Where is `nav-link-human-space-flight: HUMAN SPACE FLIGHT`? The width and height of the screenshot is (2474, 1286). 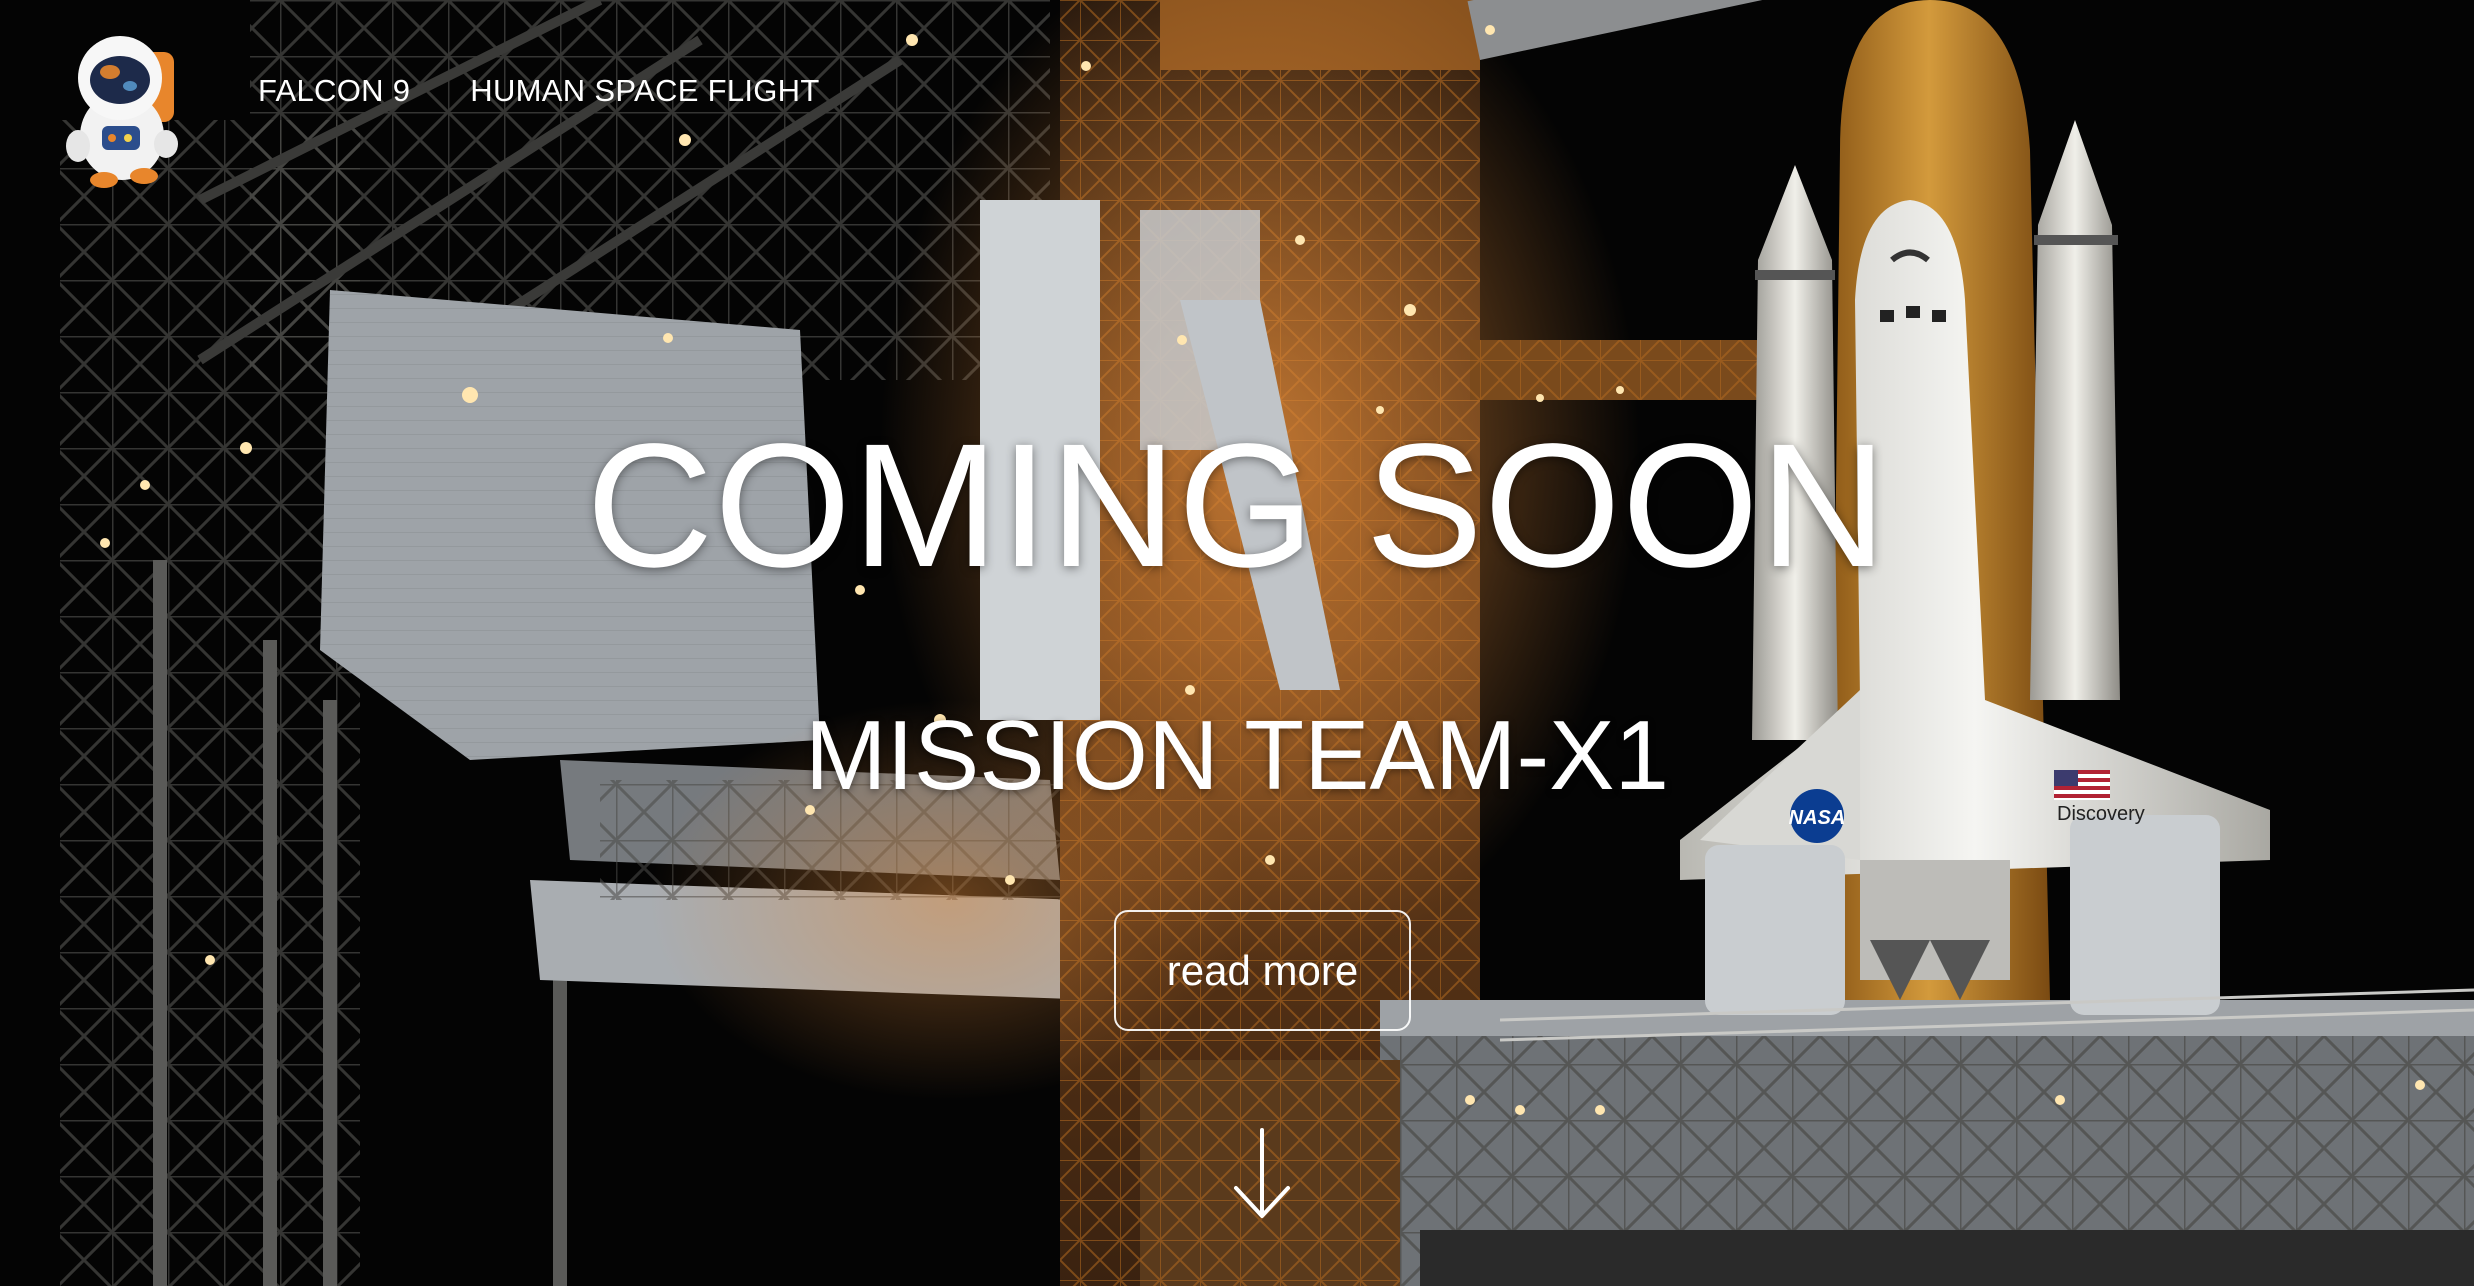
nav-link-human-space-flight: HUMAN SPACE FLIGHT is located at coordinates (644, 91).